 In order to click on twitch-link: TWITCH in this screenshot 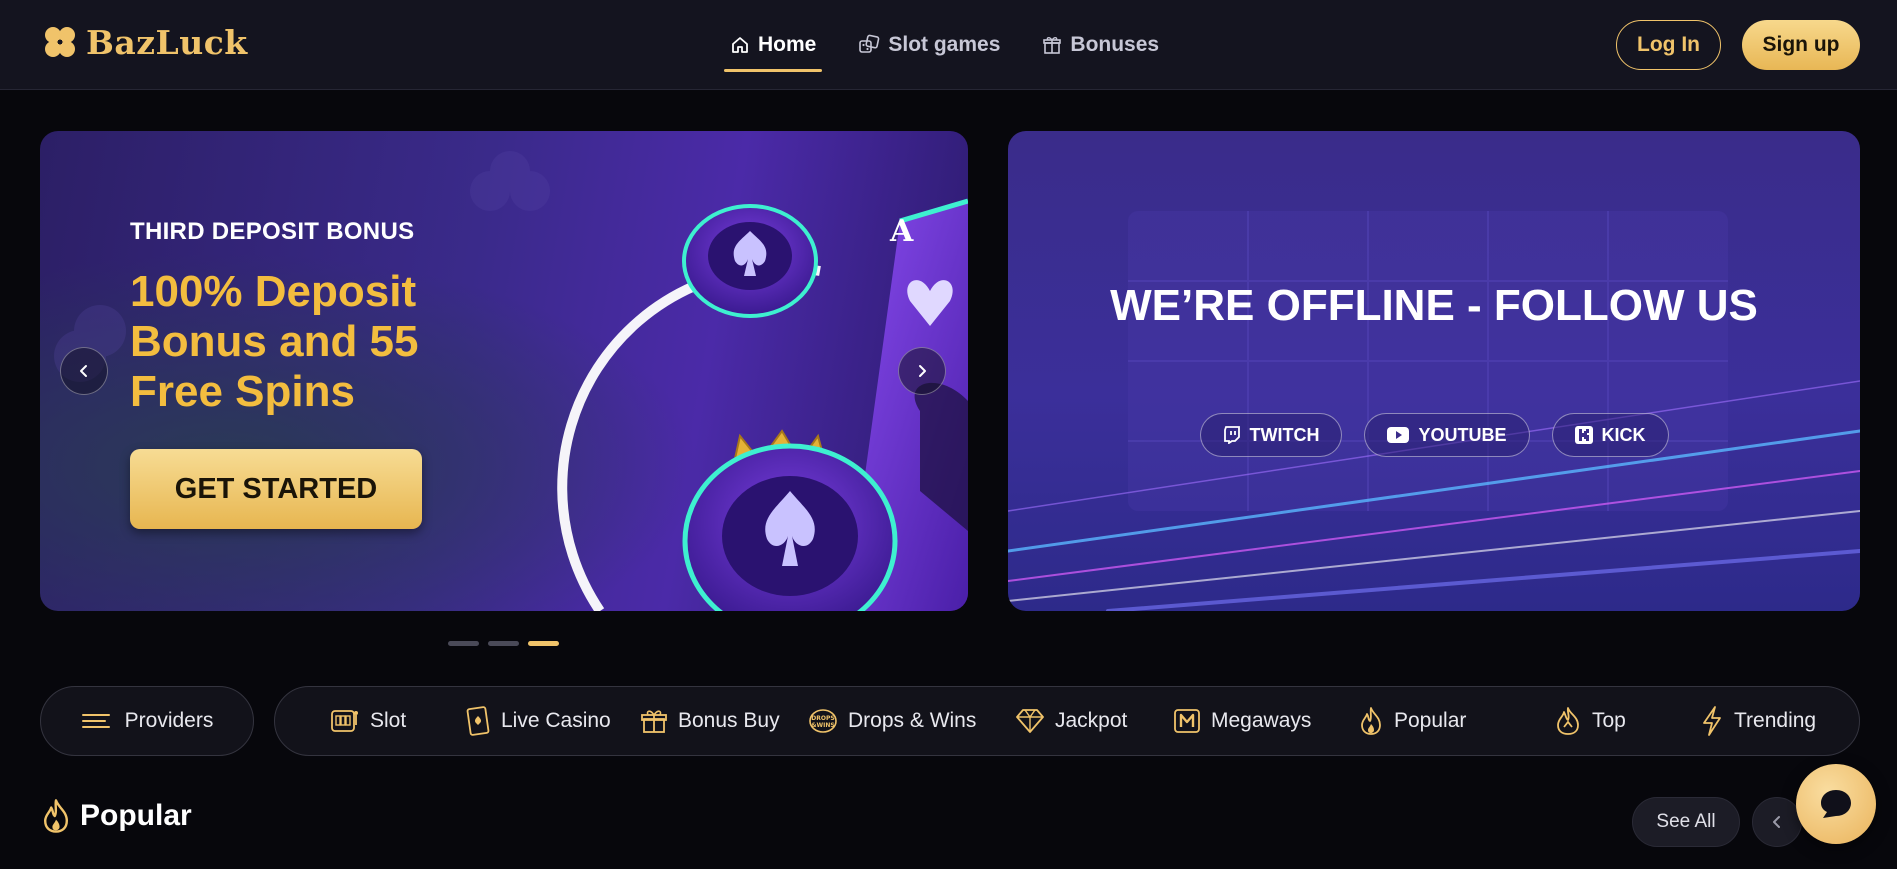, I will do `click(1271, 435)`.